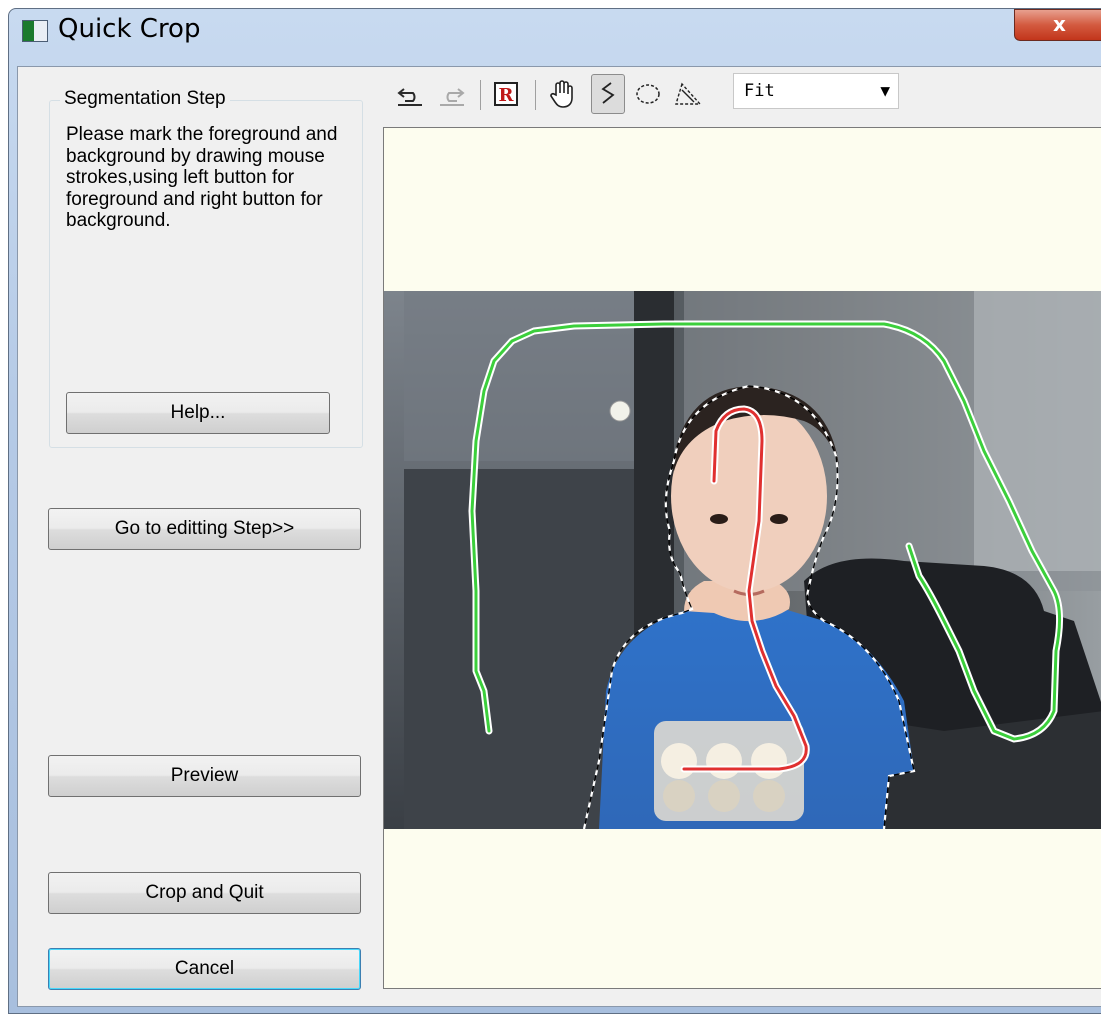 The image size is (1101, 1021). What do you see at coordinates (204, 969) in the screenshot?
I see `cancel-button: Cancel` at bounding box center [204, 969].